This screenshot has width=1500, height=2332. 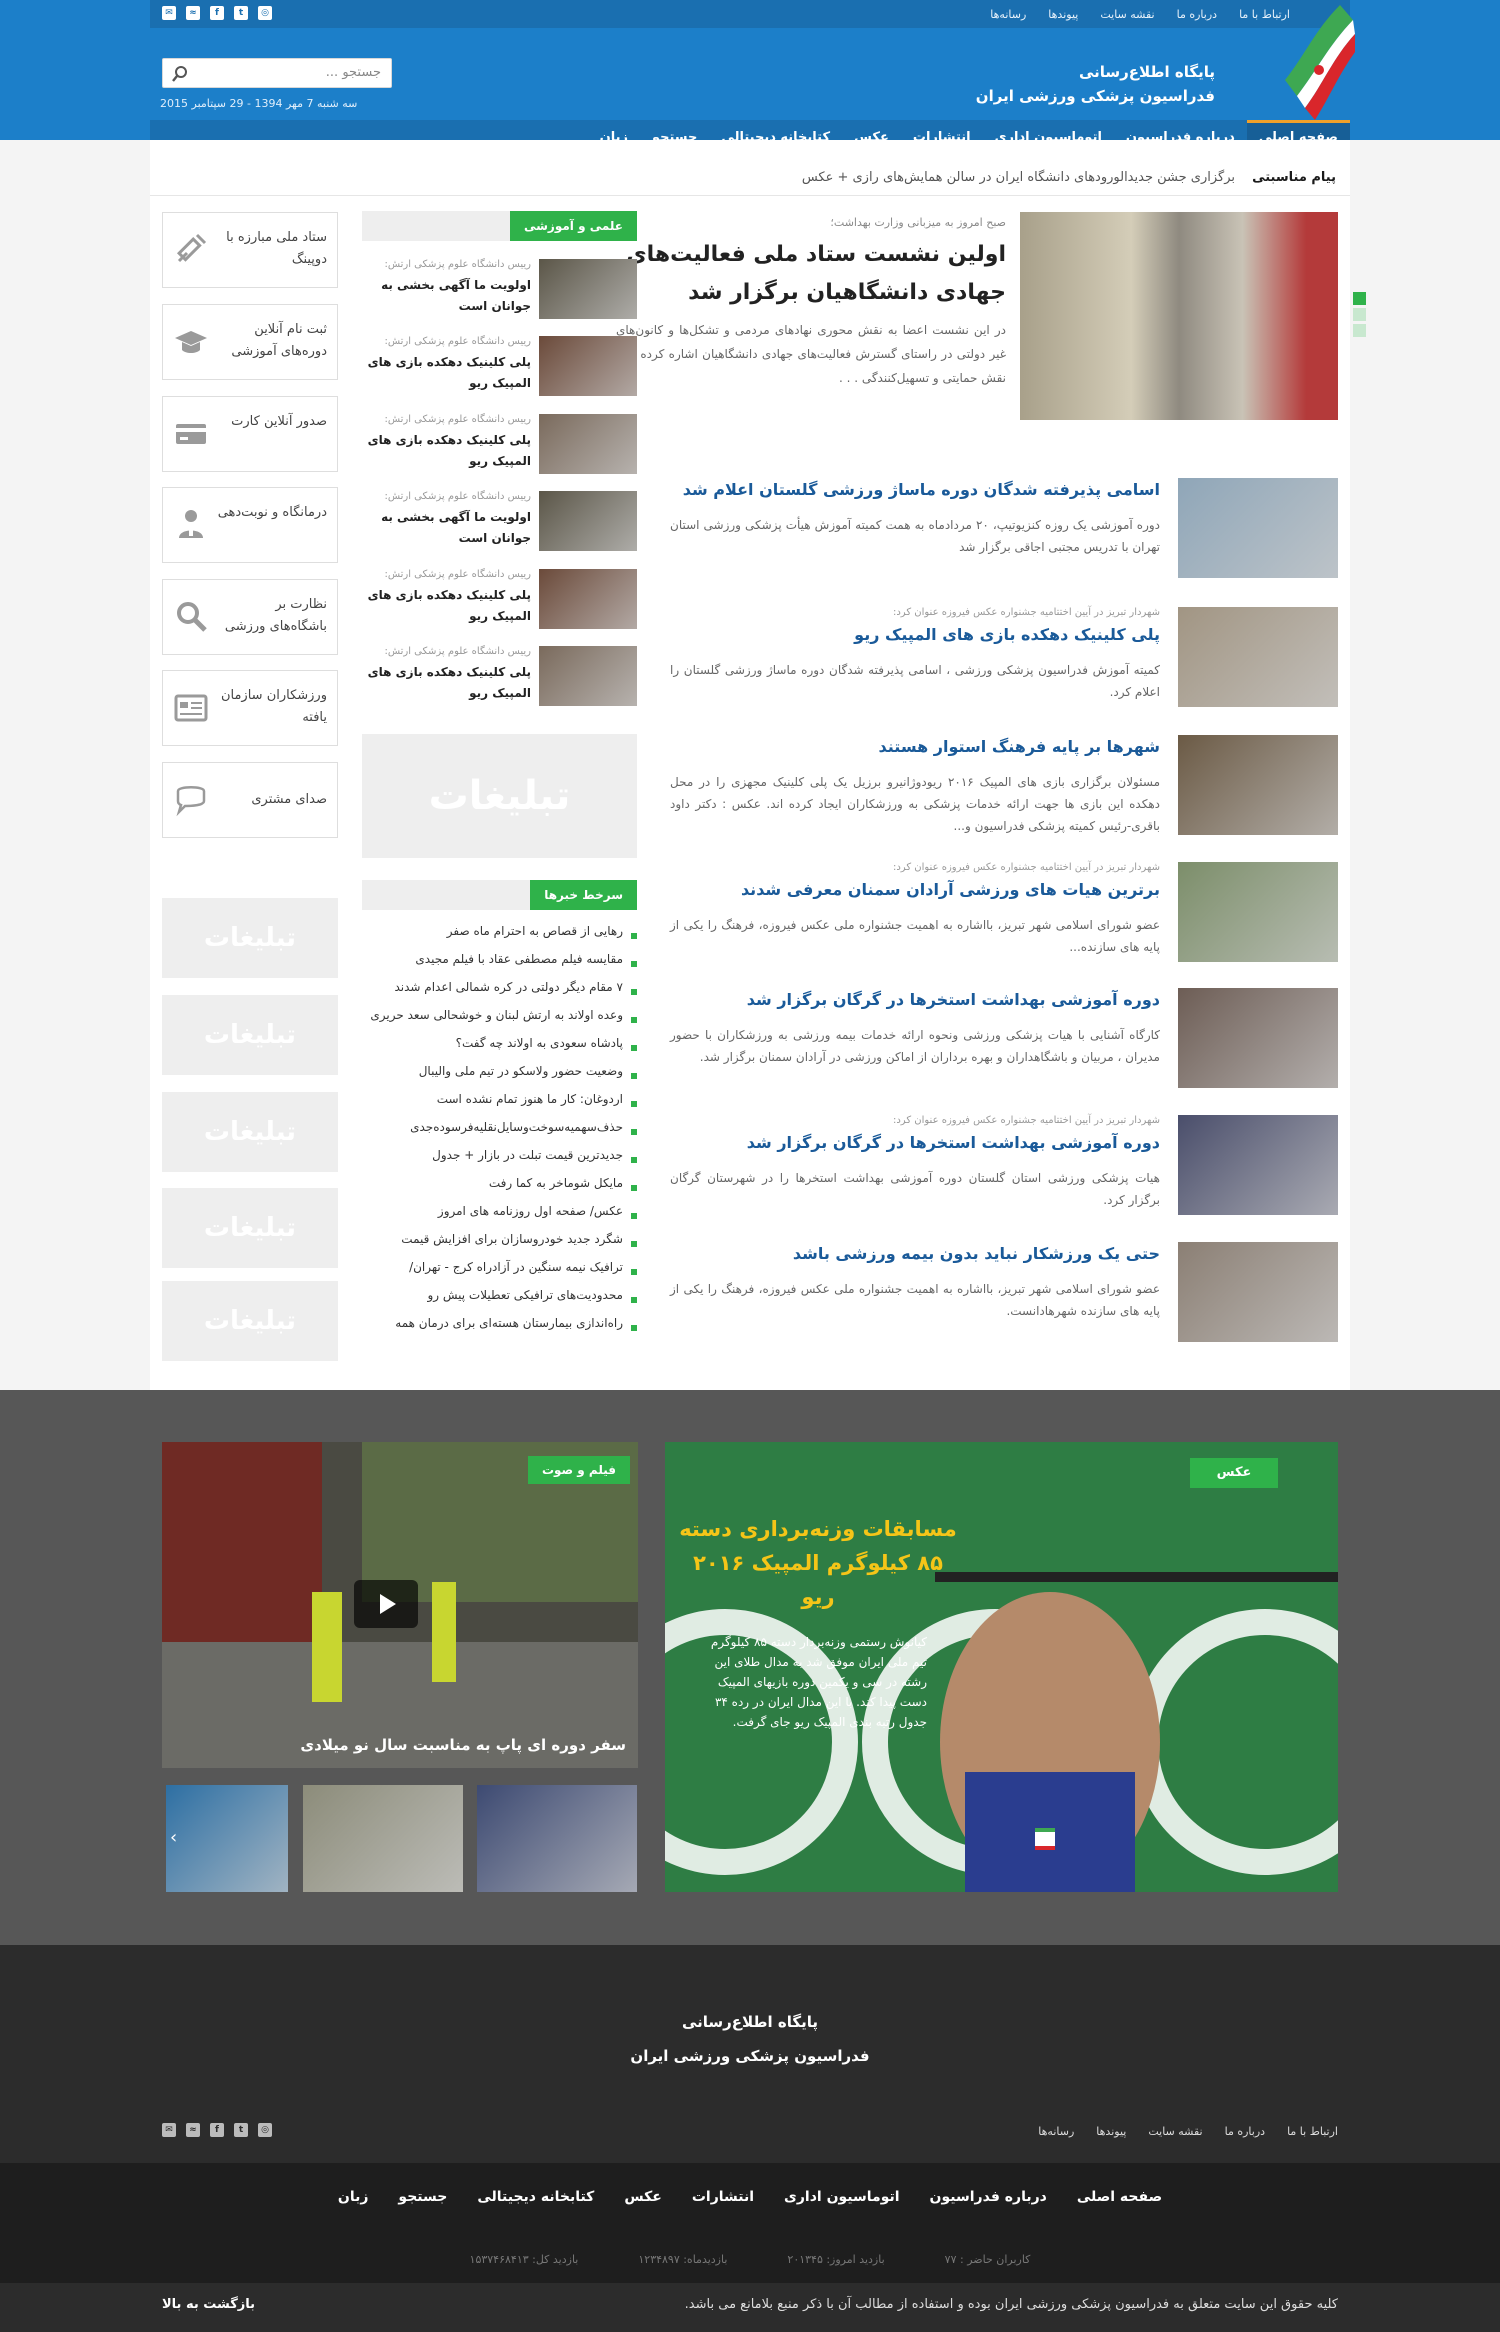 I want to click on footer-nav-digital-library: کتابخانه دیجیتالی, so click(x=535, y=2197).